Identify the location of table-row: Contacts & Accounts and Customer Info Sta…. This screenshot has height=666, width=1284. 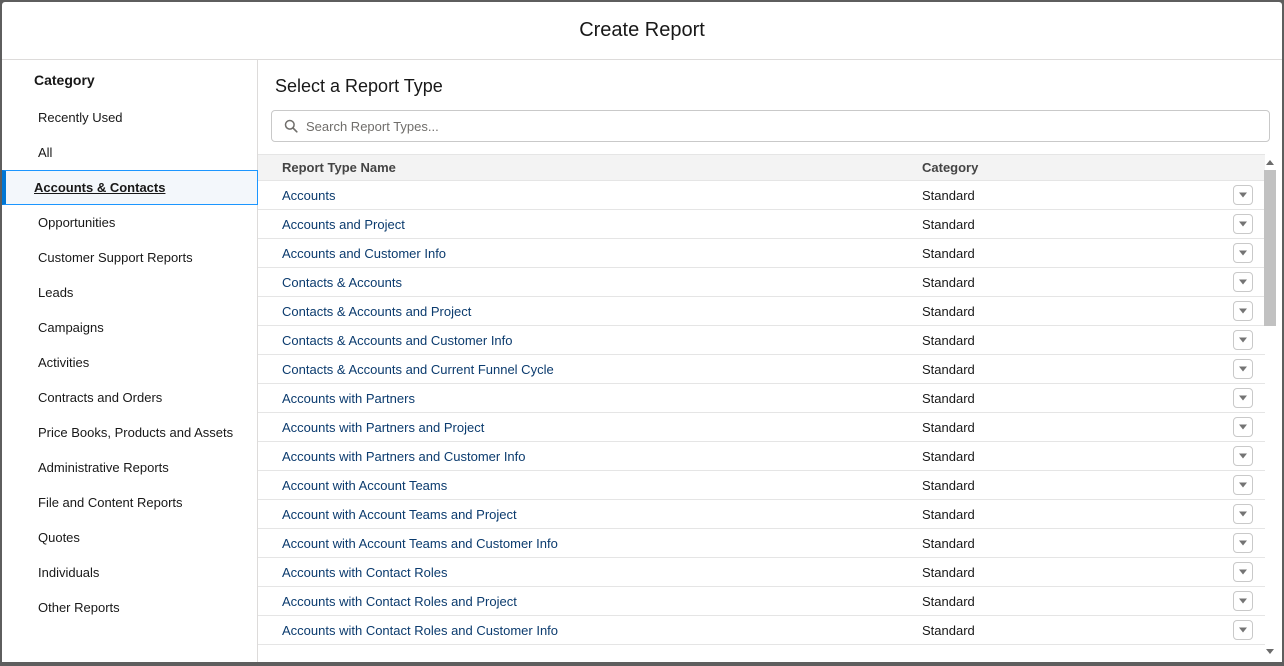
(761, 340).